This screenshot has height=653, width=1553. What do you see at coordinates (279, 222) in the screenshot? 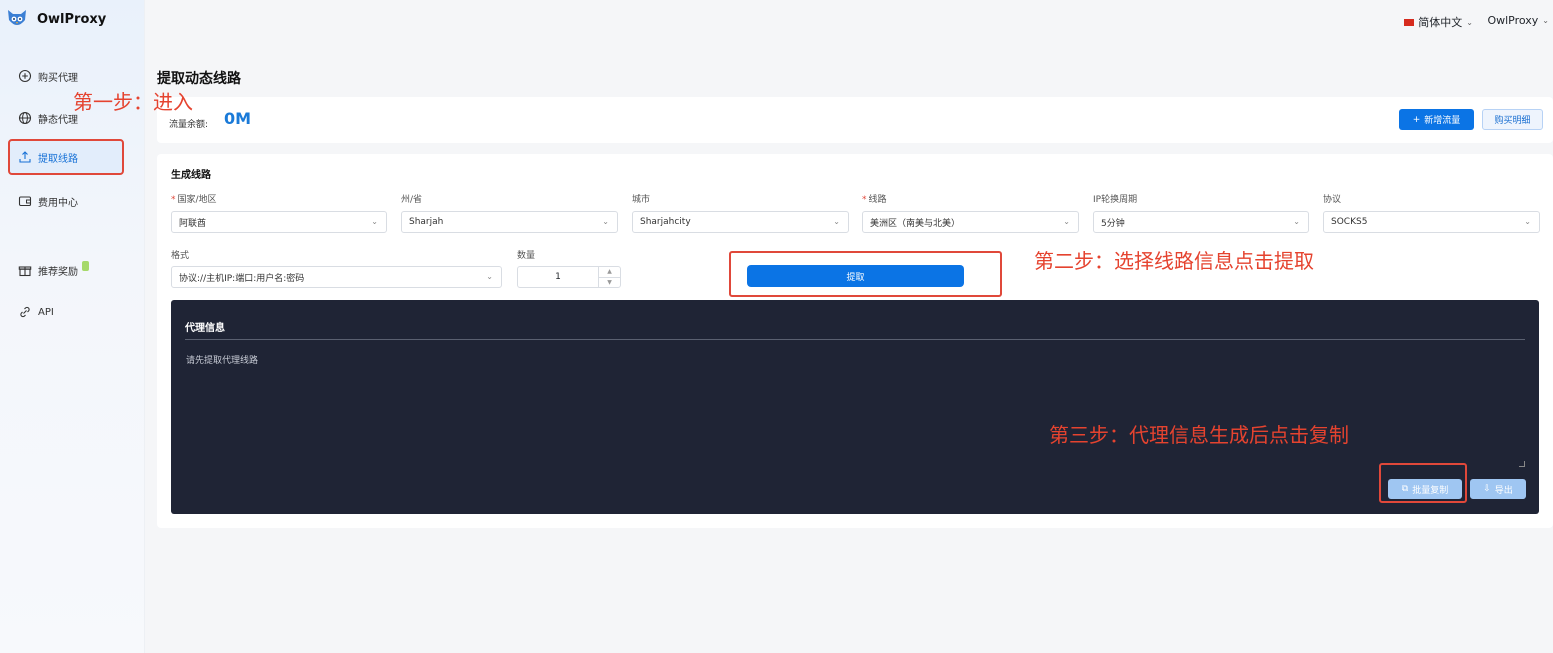
I see `country-select: 阿联酋 ⌄` at bounding box center [279, 222].